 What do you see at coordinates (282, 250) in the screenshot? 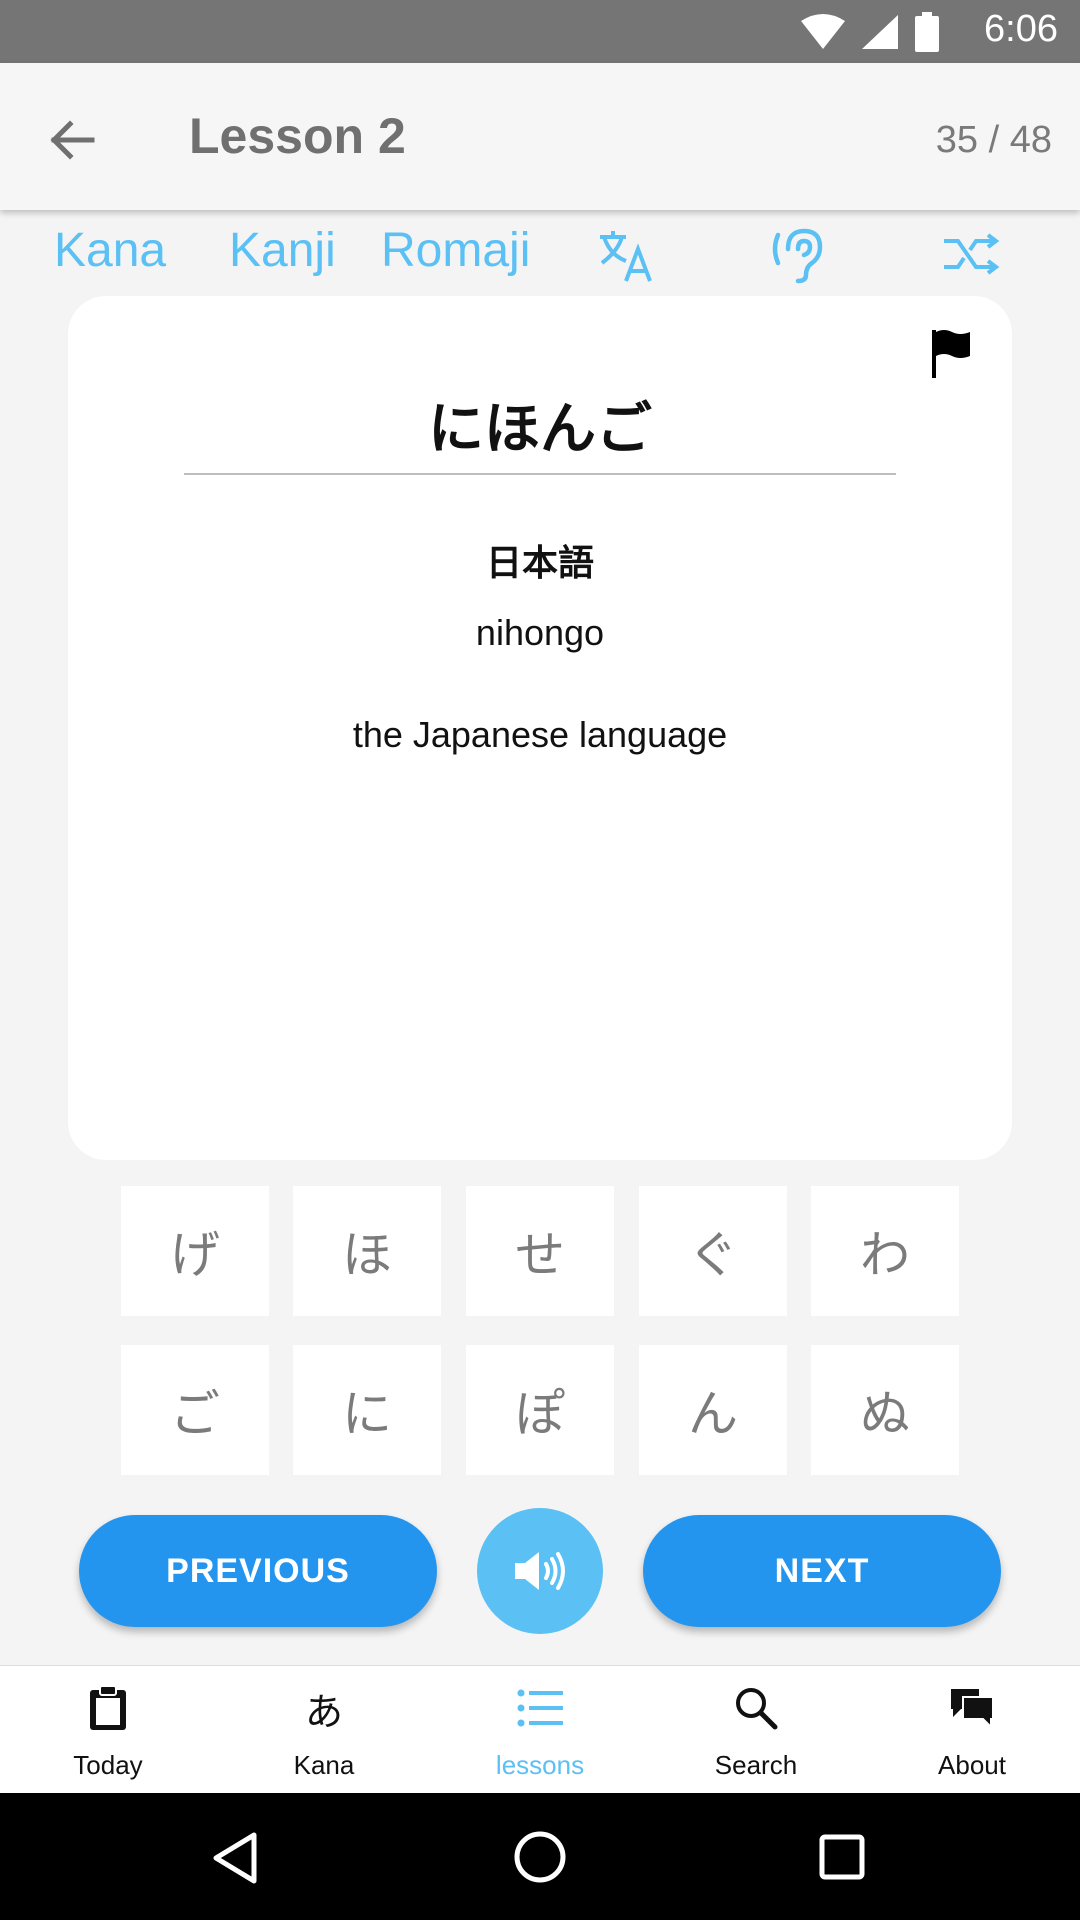
I see `mode-kanji-button: Kanji` at bounding box center [282, 250].